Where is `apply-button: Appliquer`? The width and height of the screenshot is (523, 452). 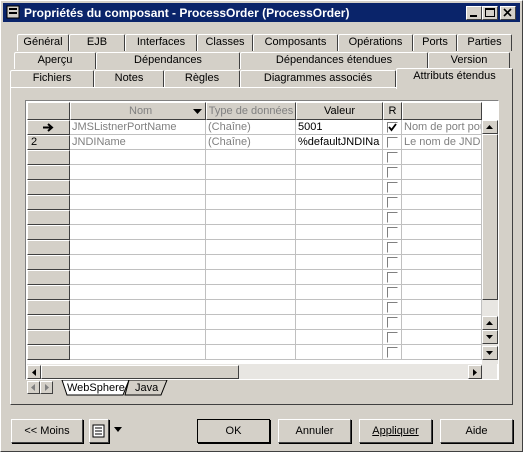 apply-button: Appliquer is located at coordinates (395, 431).